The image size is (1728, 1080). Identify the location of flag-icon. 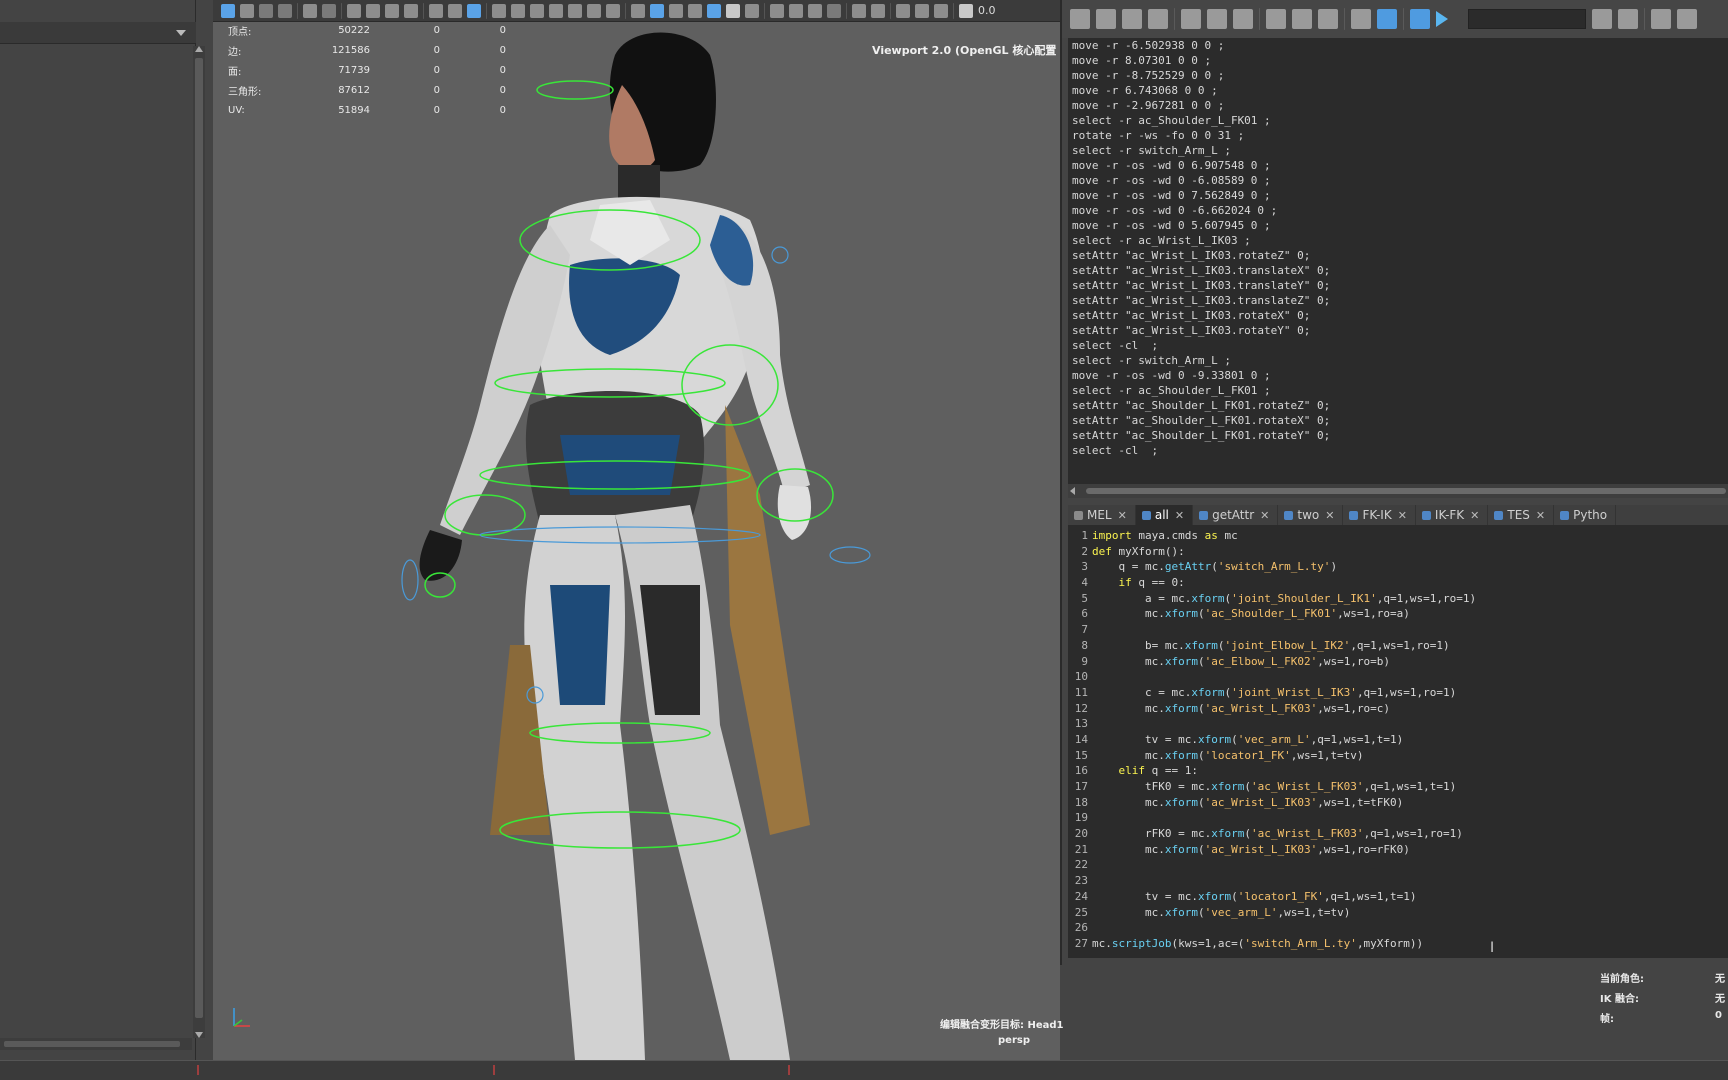
(411, 10).